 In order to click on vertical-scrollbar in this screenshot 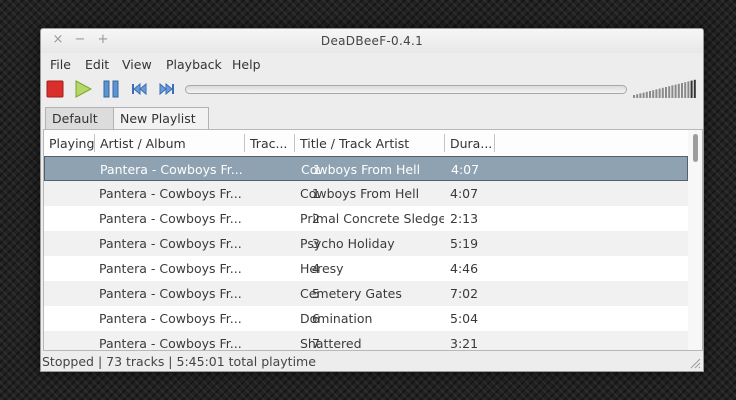, I will do `click(695, 240)`.